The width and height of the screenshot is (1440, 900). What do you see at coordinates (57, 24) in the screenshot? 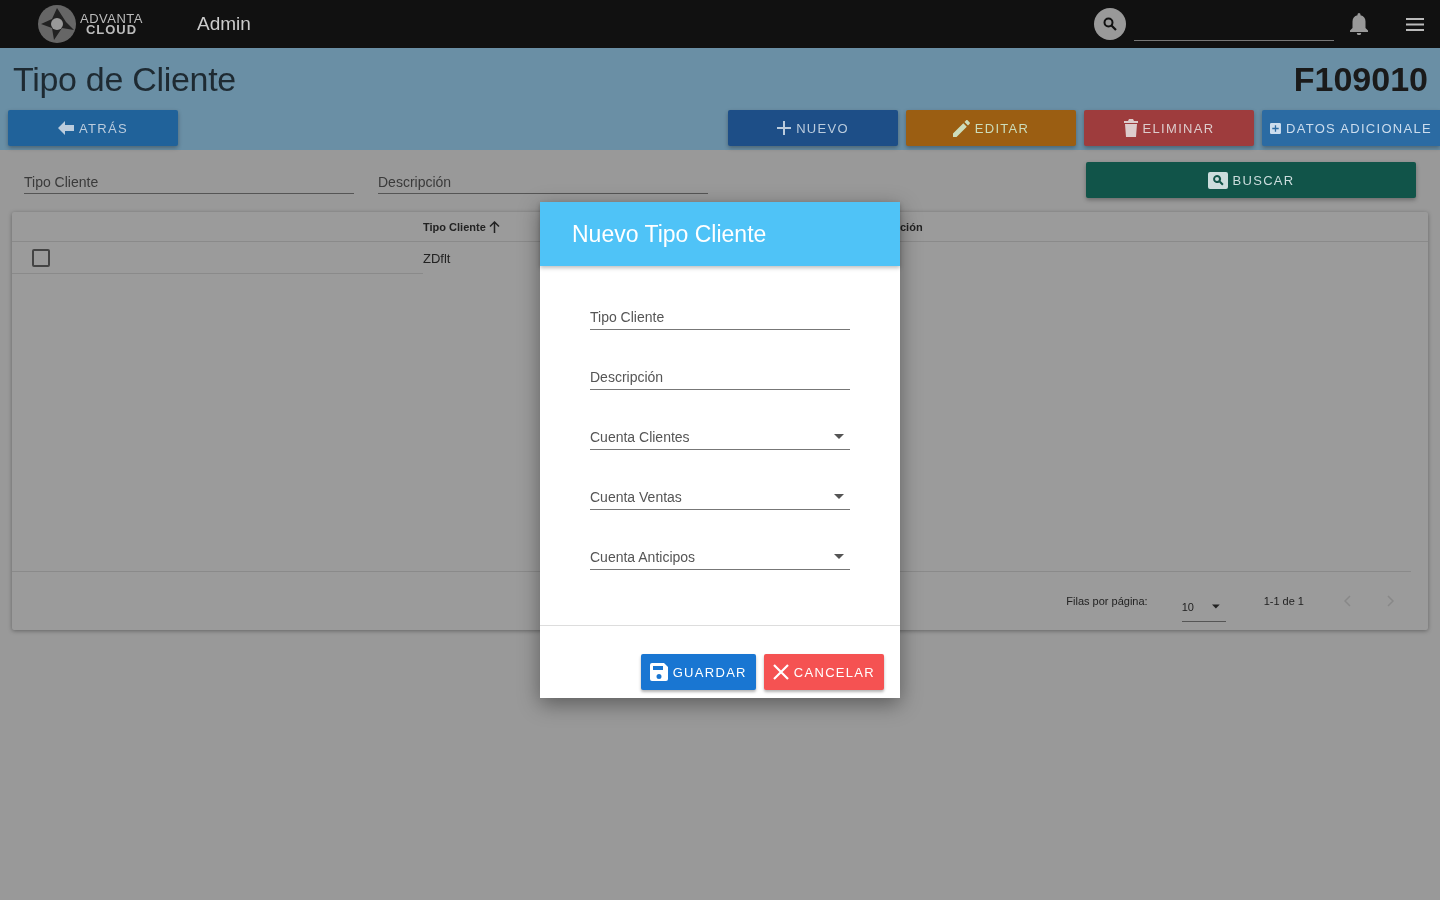
I see `logo-icon` at bounding box center [57, 24].